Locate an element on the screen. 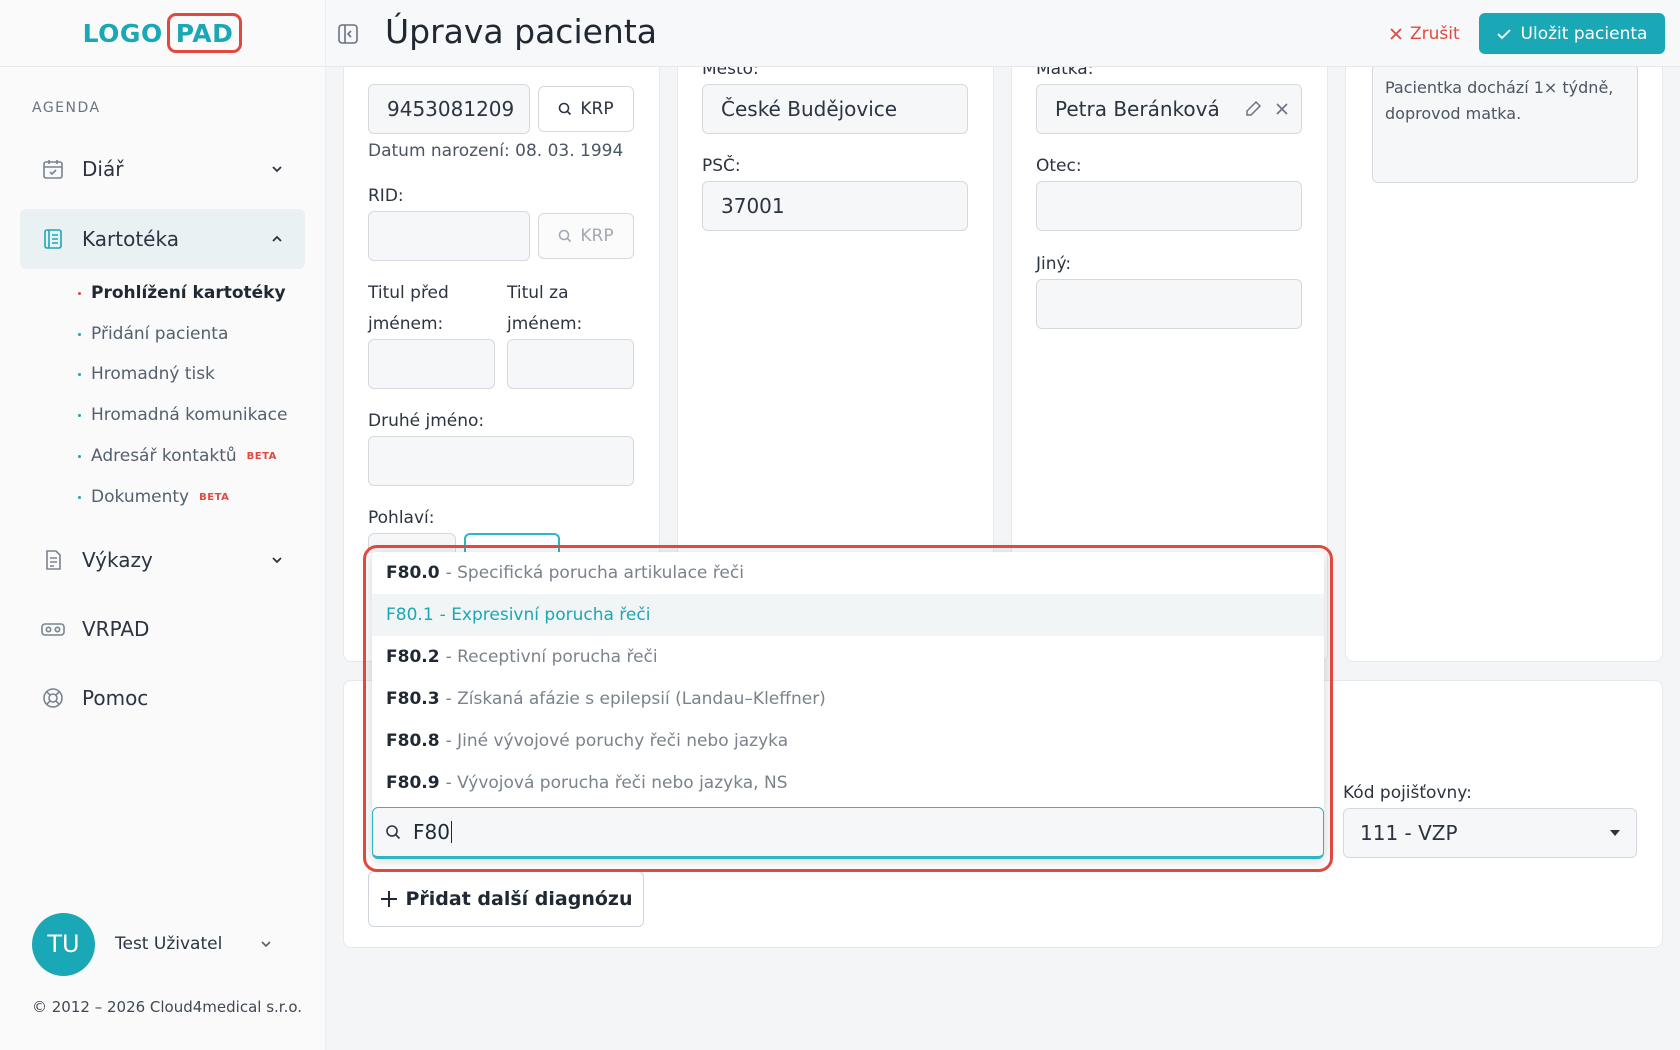 This screenshot has width=1680, height=1050. cancel-label: Zrušit is located at coordinates (1435, 34).